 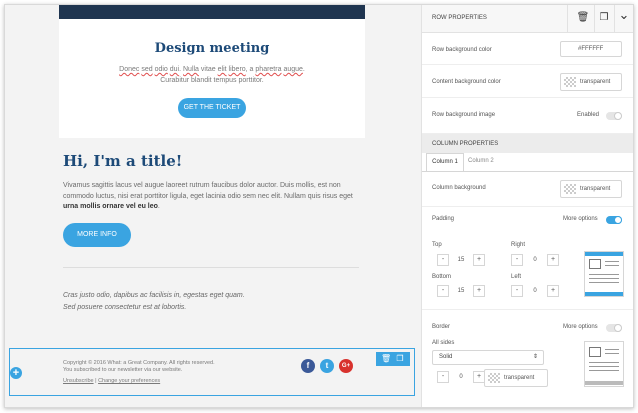 I want to click on padding-bottom-stepper: - 15 +, so click(x=461, y=291).